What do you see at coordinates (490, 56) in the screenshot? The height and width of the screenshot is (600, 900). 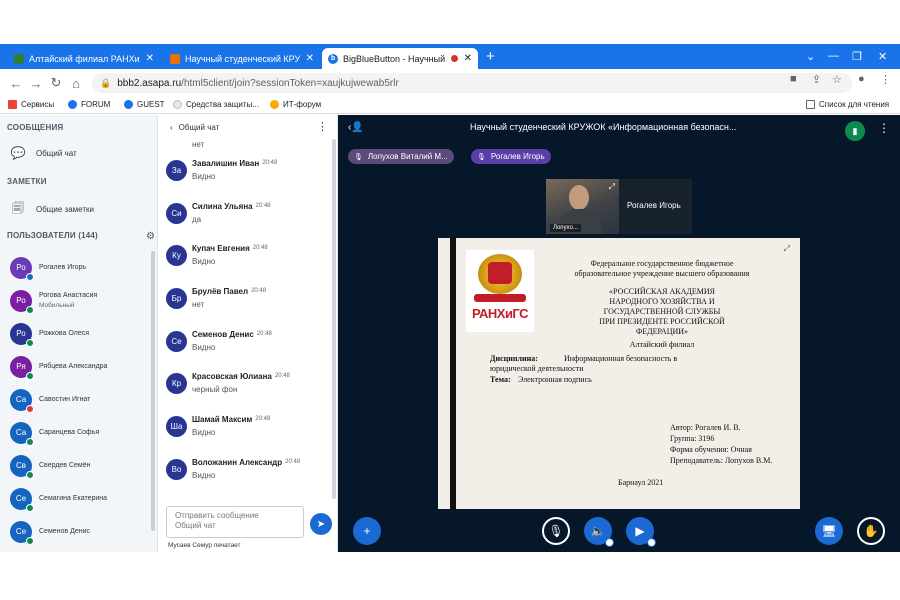 I see `new-tab-icon: +` at bounding box center [490, 56].